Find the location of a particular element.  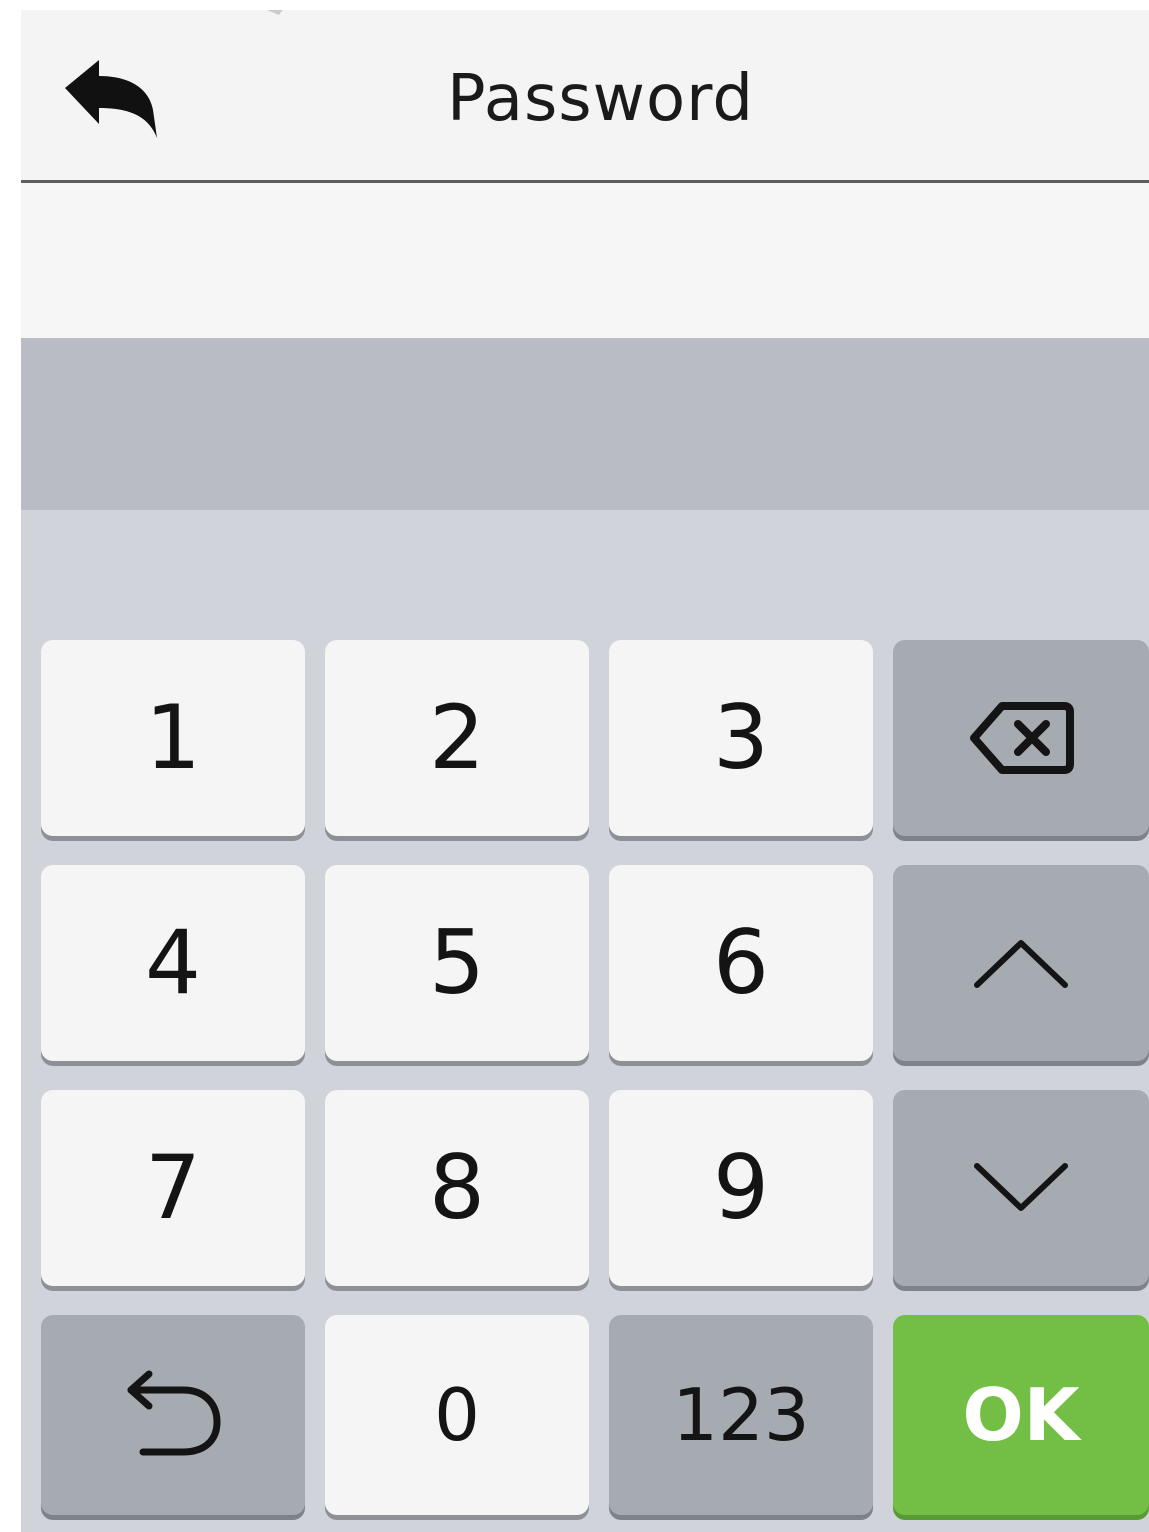

key-0-label: 0 is located at coordinates (457, 1415).